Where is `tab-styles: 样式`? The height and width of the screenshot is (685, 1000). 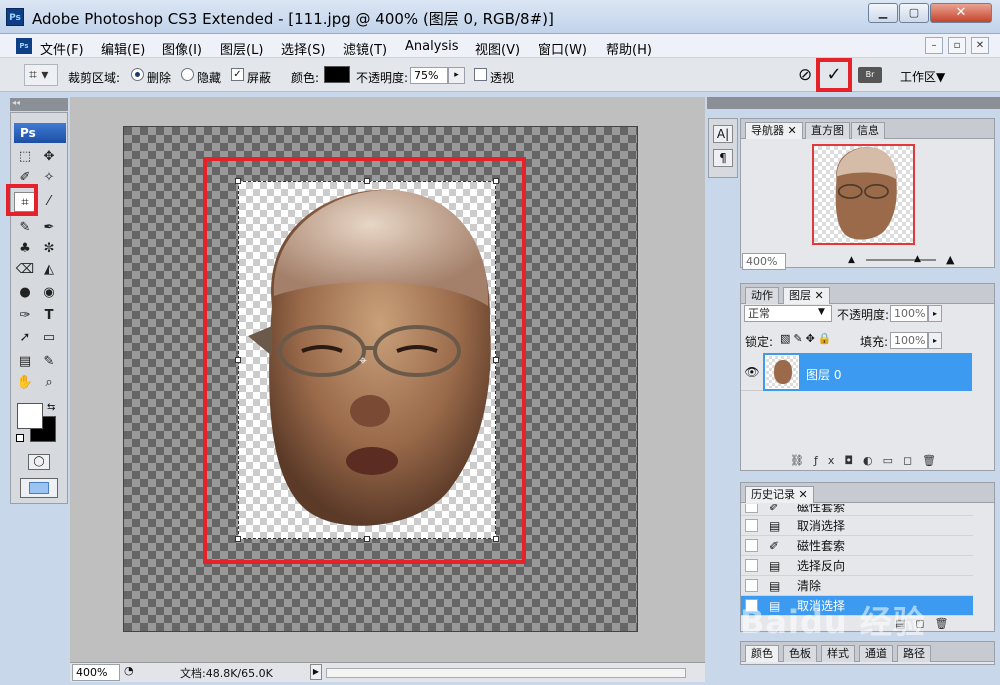 tab-styles: 样式 is located at coordinates (838, 653).